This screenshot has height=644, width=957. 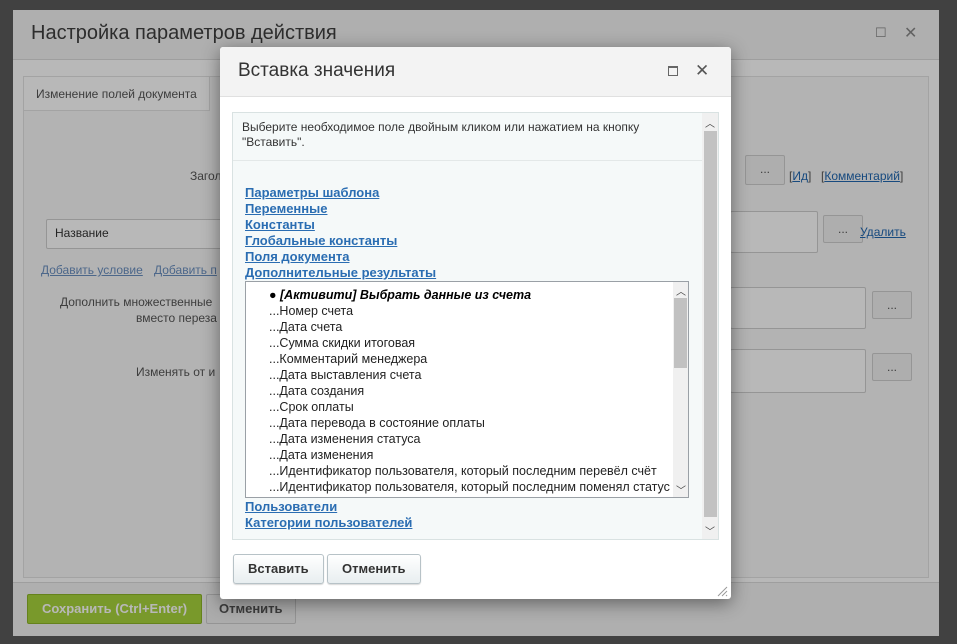 I want to click on list-item: ...Дата счета, so click(x=305, y=327).